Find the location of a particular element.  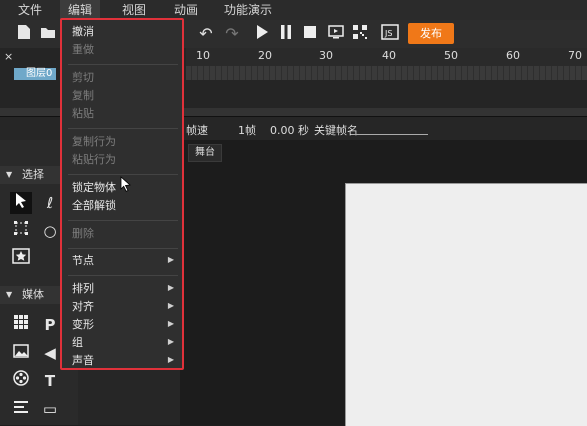

select-header-label: 选择 is located at coordinates (33, 174).